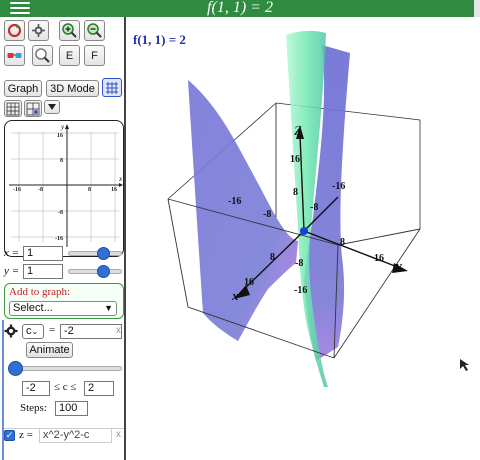 The image size is (480, 460). I want to click on mini-graph-plot: x y -16 -8 8 16 16 8 -8 -16, so click(66, 185).